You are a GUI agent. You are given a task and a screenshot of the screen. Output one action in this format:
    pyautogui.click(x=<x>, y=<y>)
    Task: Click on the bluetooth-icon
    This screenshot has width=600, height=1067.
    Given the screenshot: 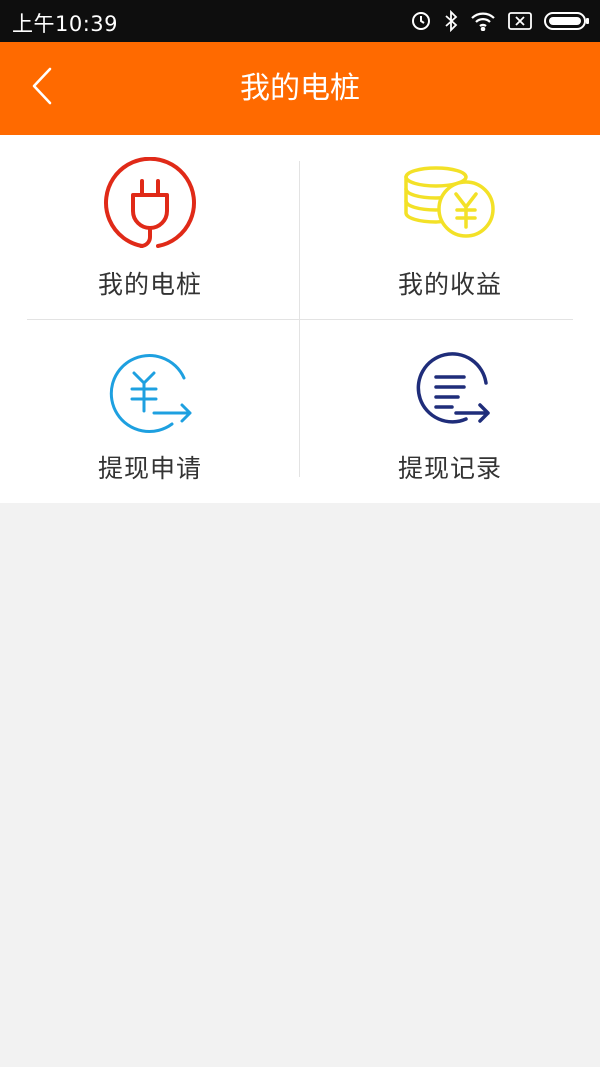 What is the action you would take?
    pyautogui.click(x=451, y=21)
    